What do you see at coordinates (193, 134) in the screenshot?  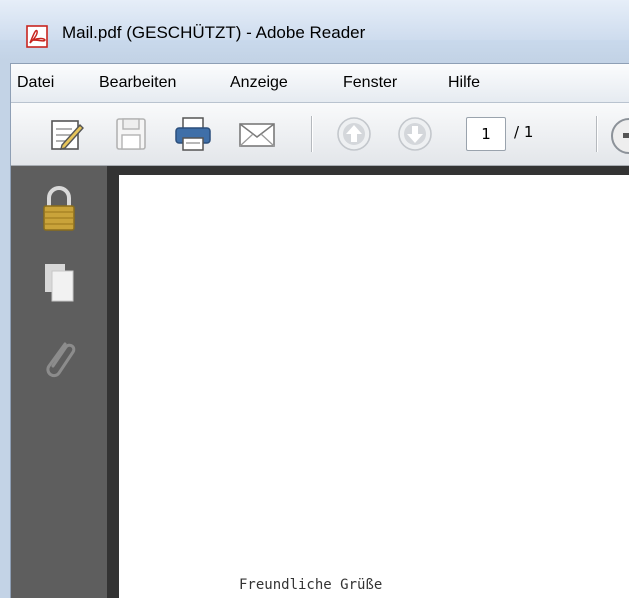 I see `print-icon` at bounding box center [193, 134].